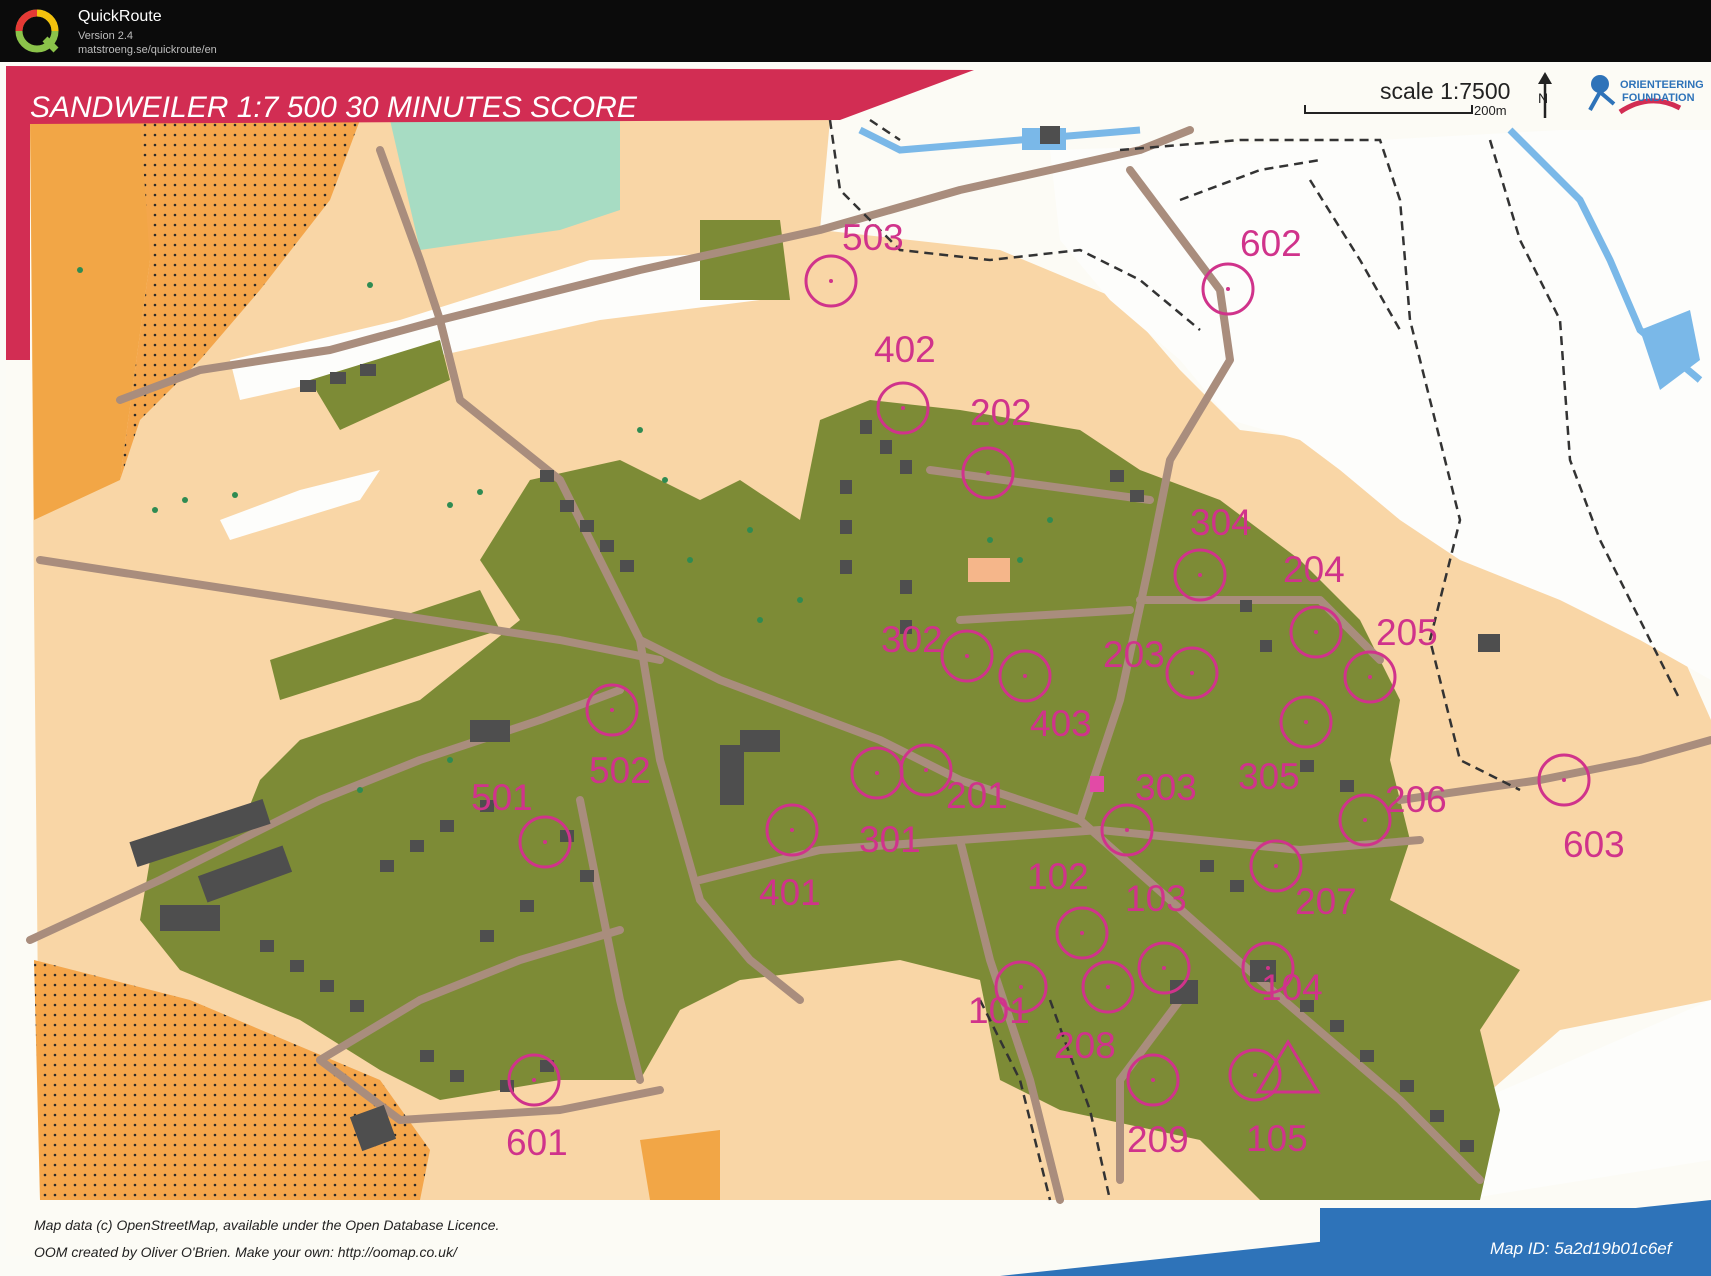 This screenshot has height=1276, width=1711. What do you see at coordinates (620, 770) in the screenshot?
I see `control-number-502: 502` at bounding box center [620, 770].